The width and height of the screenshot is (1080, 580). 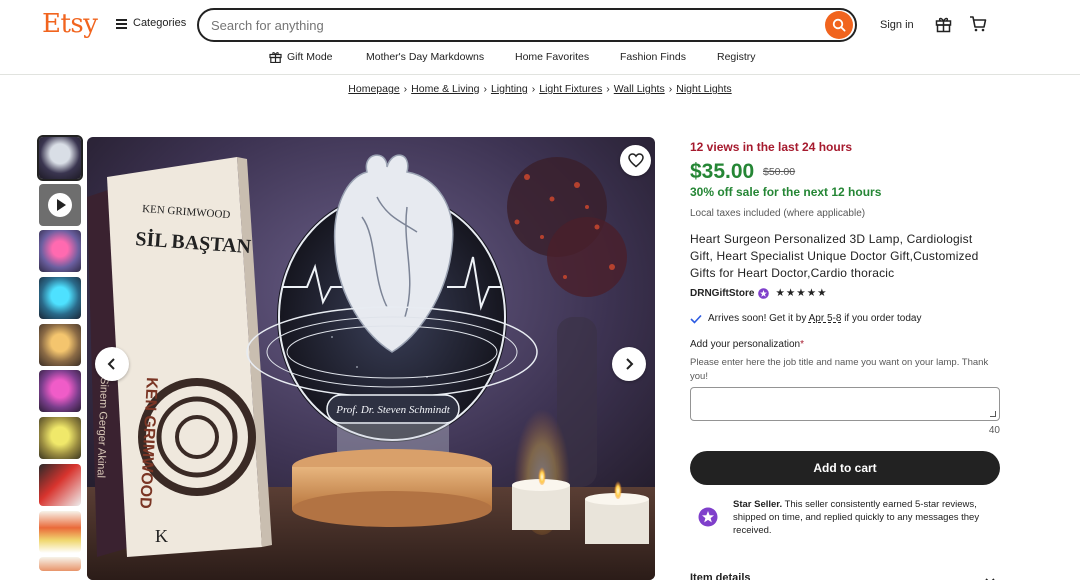 I want to click on site-header: Etsy Categories Sign in, so click(x=540, y=37).